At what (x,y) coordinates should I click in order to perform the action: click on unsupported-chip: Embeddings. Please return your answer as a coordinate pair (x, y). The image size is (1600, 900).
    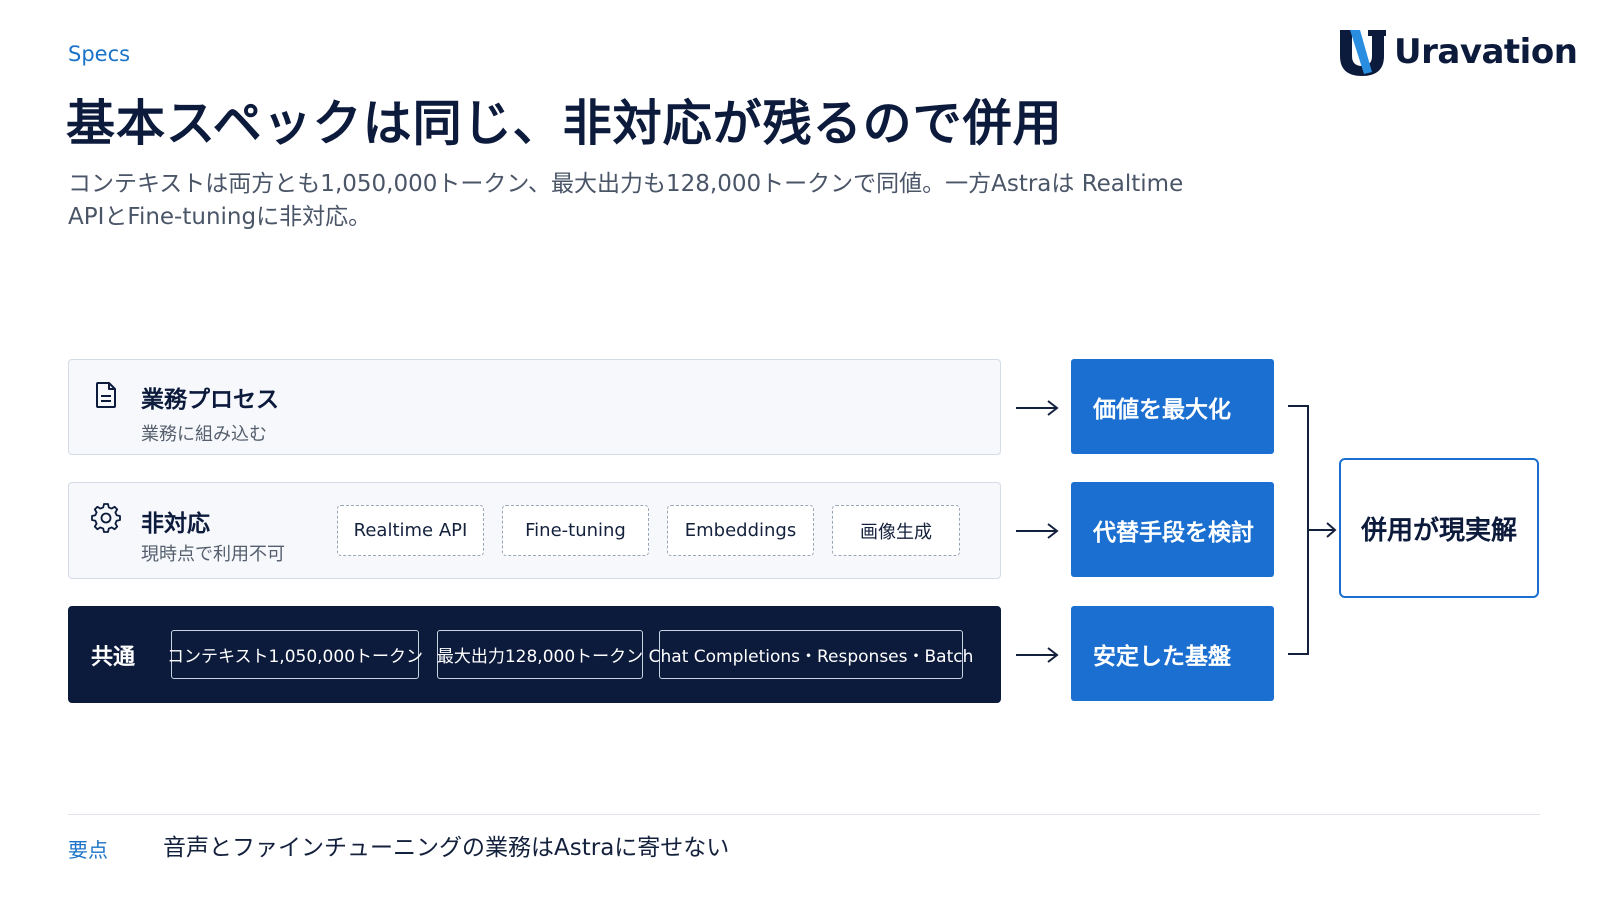
    Looking at the image, I should click on (740, 530).